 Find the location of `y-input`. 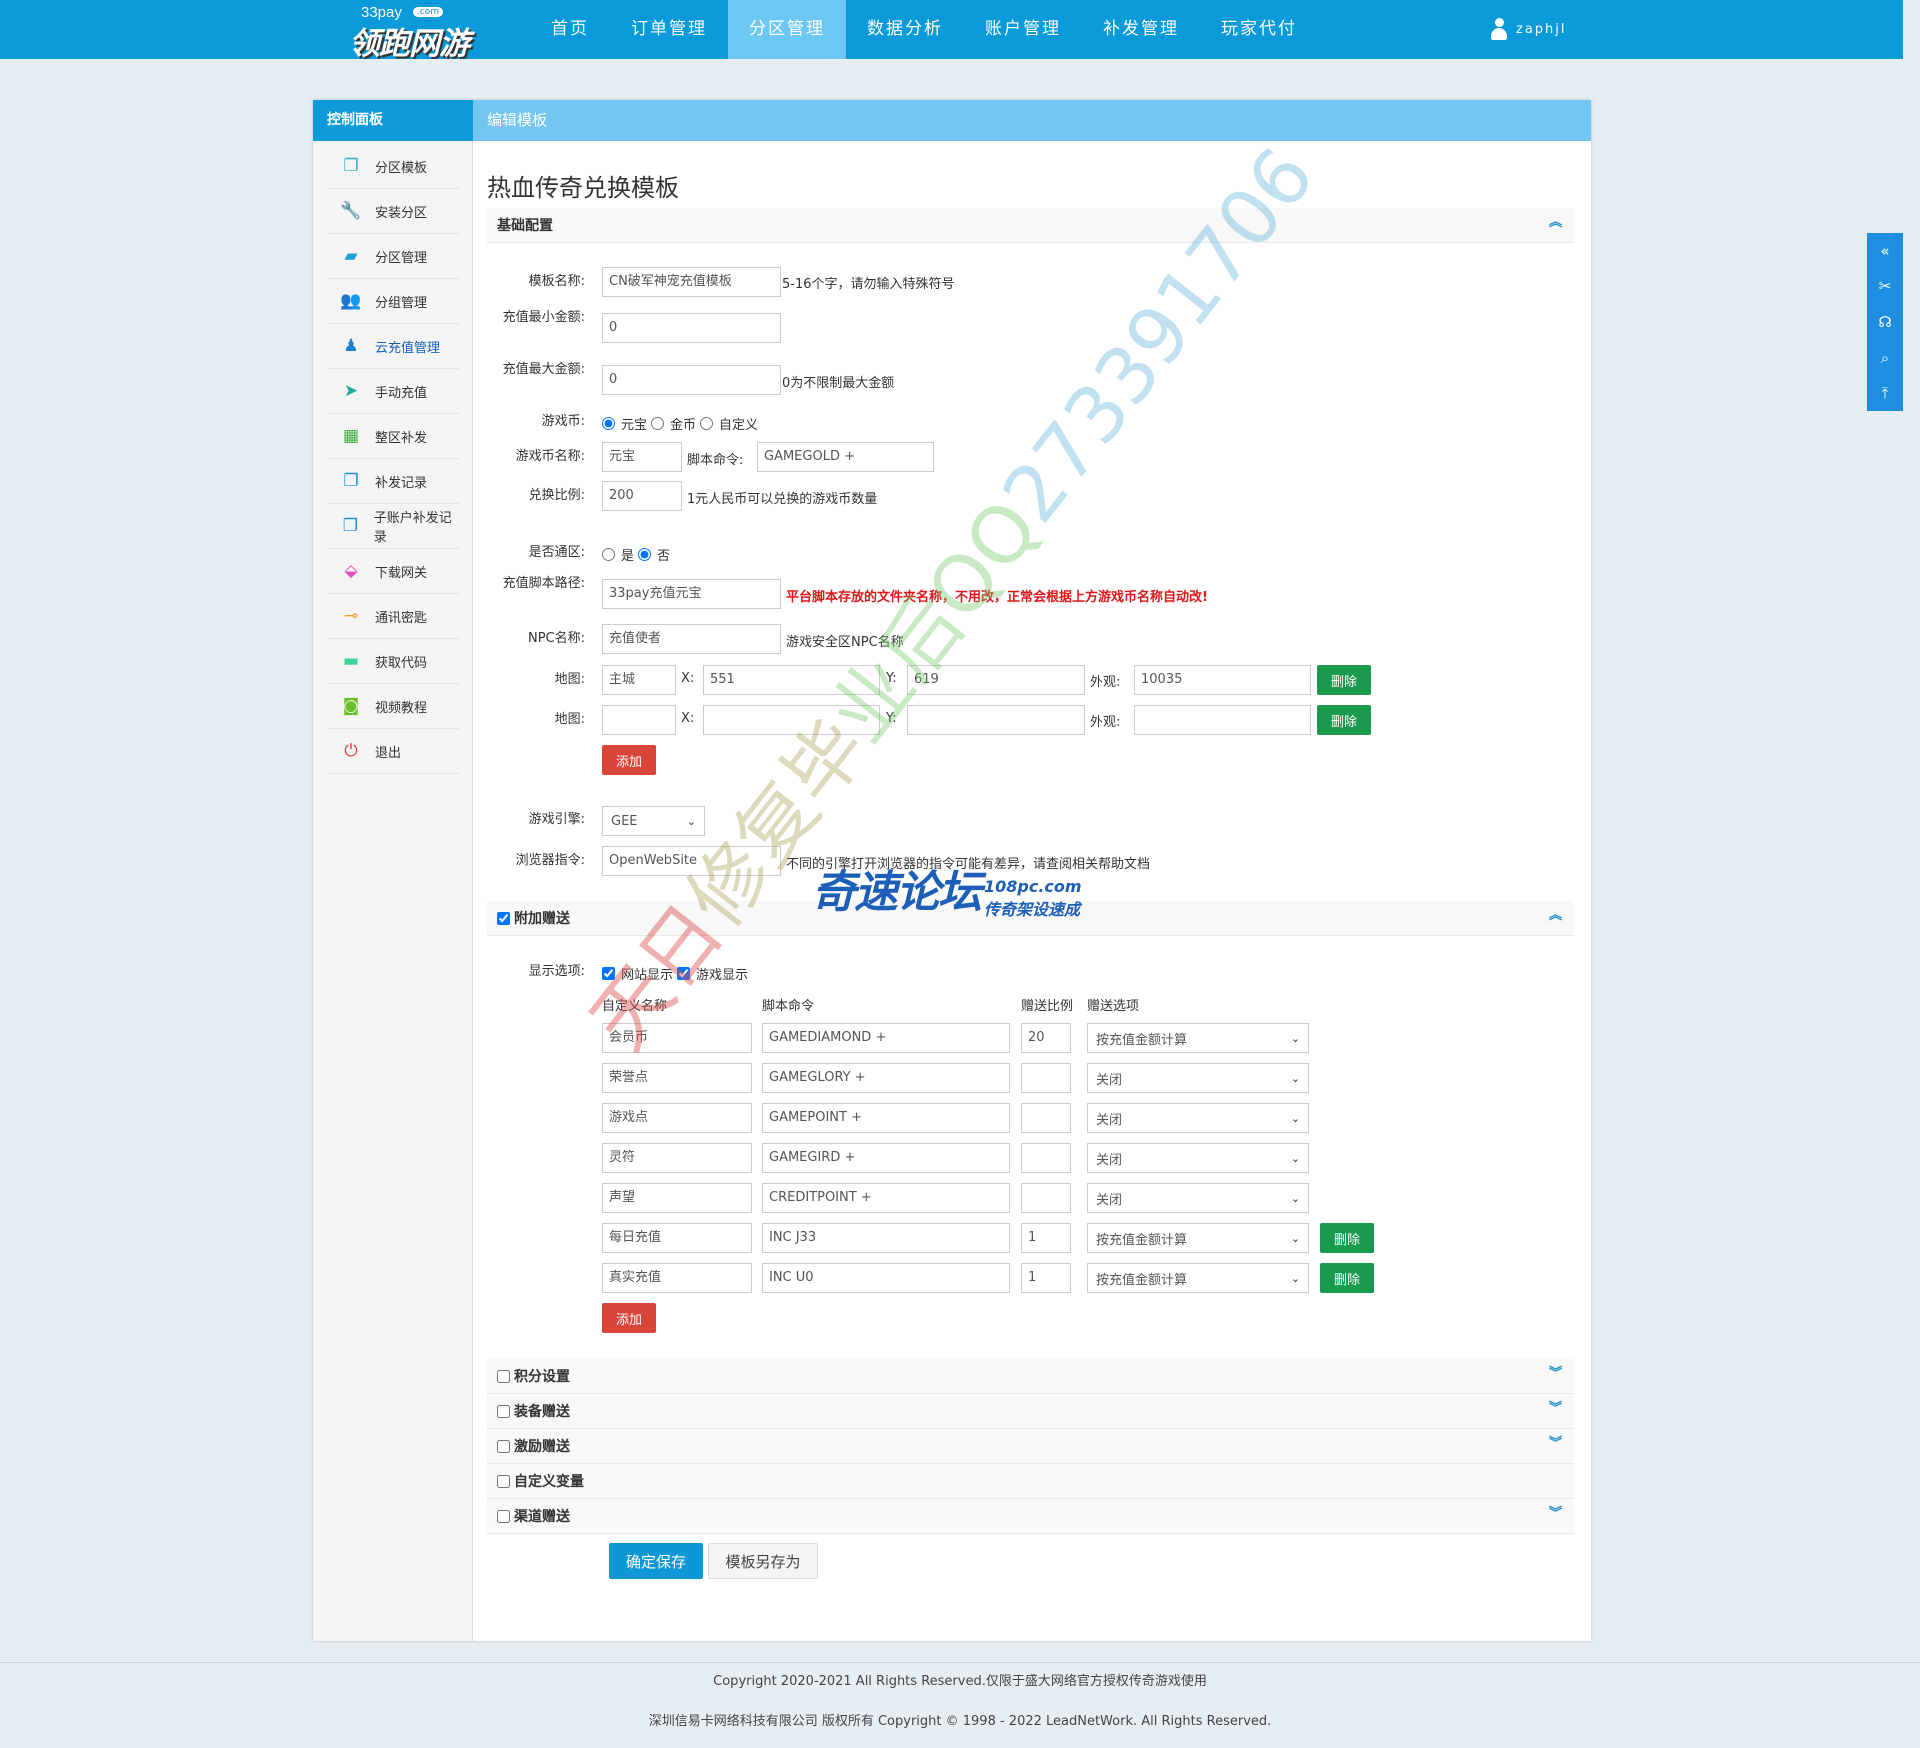

y-input is located at coordinates (996, 720).